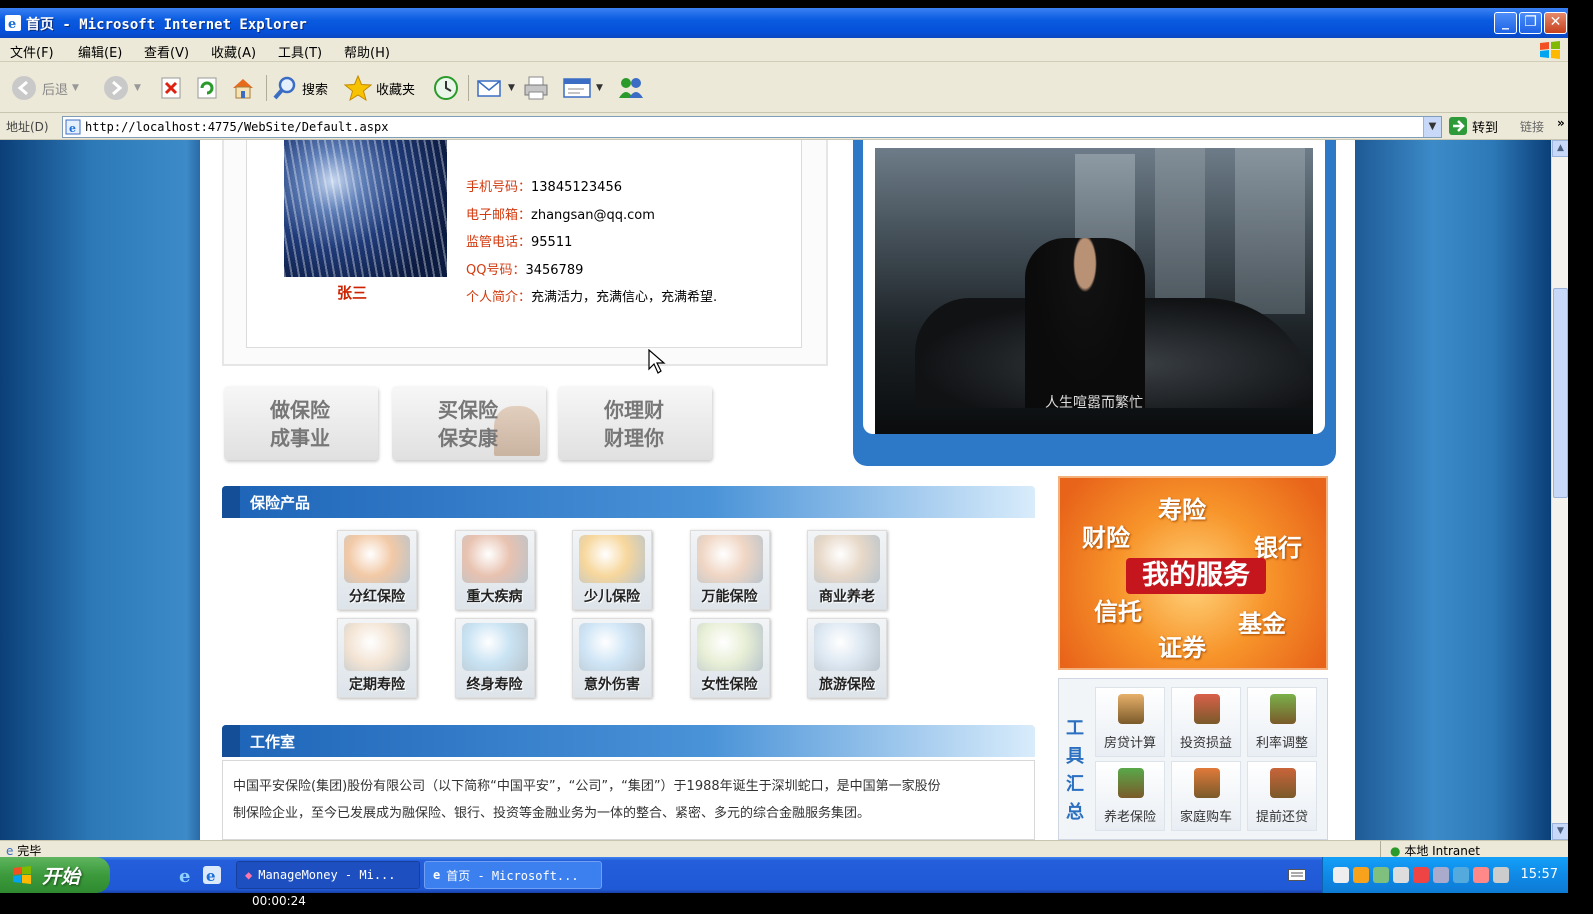 The image size is (1593, 914). I want to click on product-label: 旅游保险, so click(847, 685).